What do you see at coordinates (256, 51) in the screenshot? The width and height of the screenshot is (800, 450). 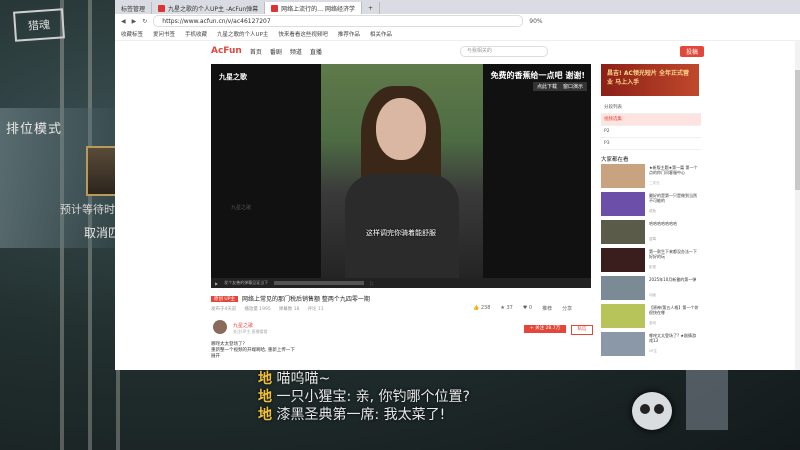 I see `nav-item: 首页` at bounding box center [256, 51].